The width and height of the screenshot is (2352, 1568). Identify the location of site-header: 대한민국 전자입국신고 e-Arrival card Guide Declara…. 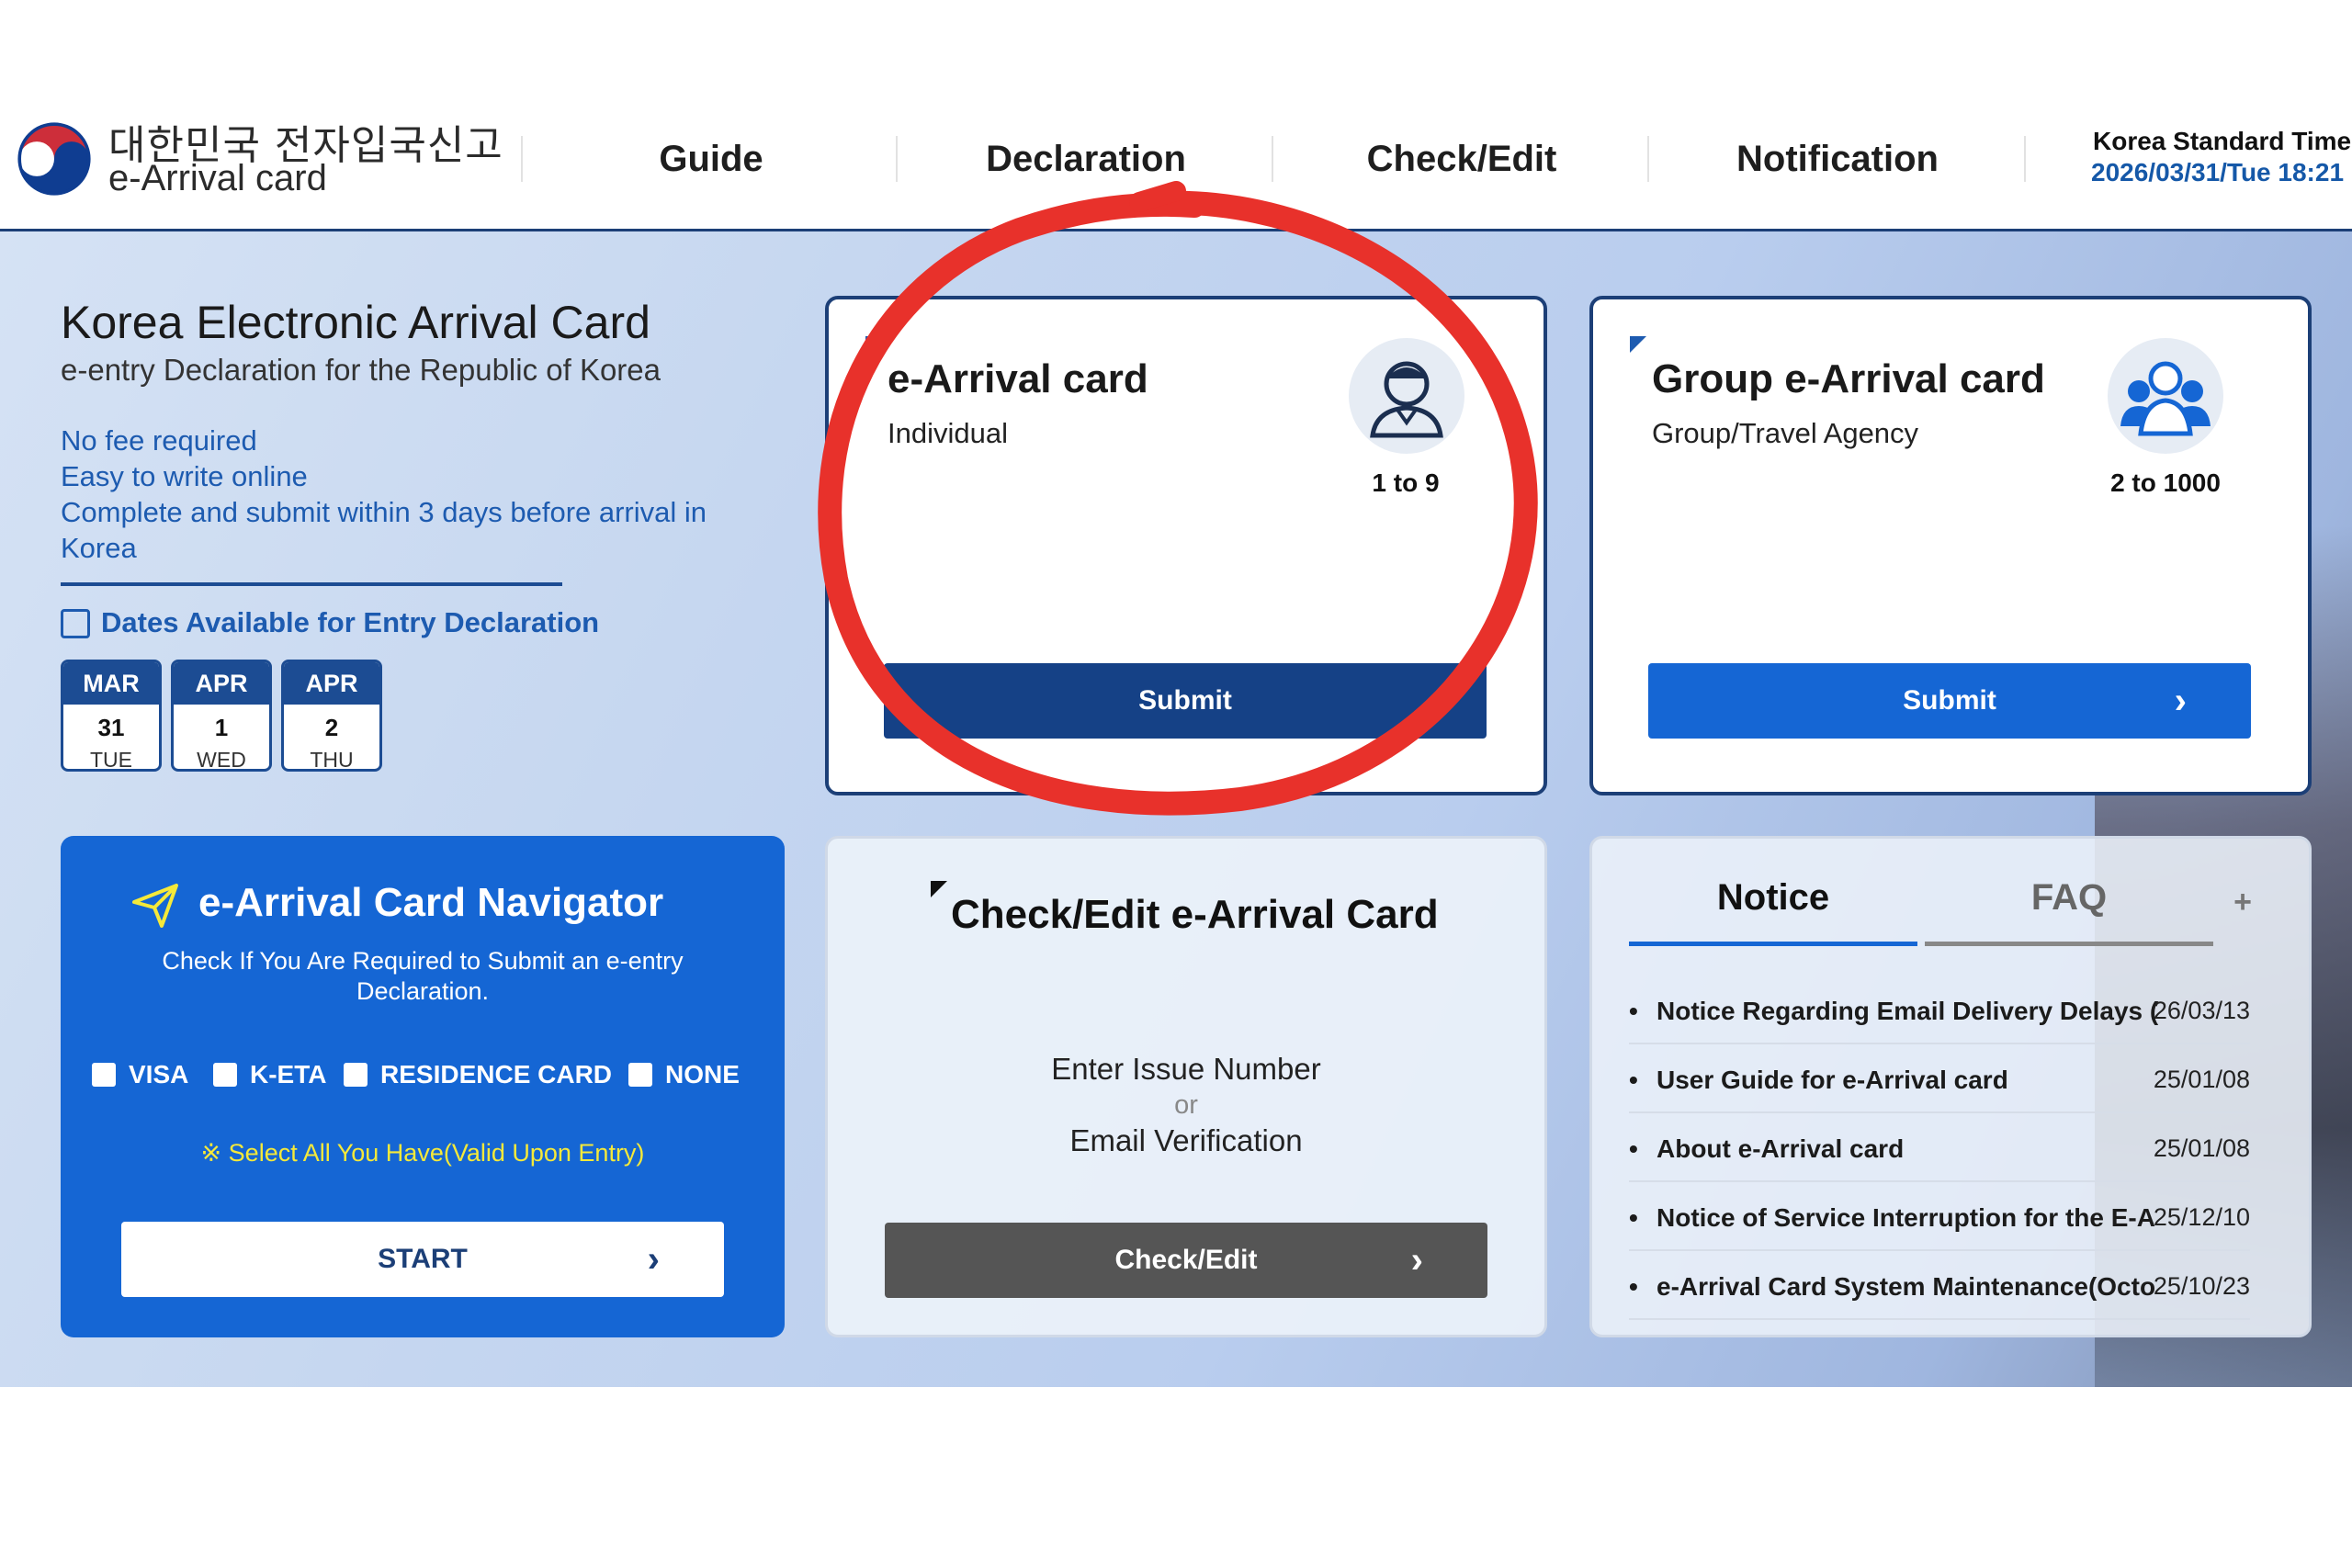
(1176, 116).